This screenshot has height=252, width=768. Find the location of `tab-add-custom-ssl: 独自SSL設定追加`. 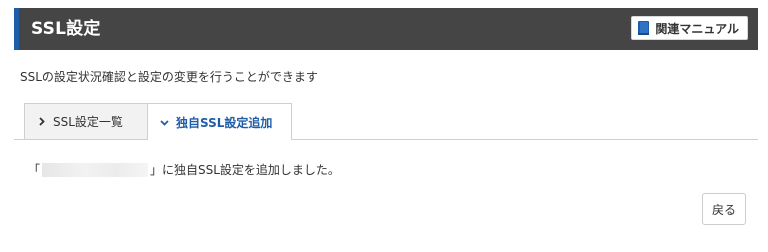

tab-add-custom-ssl: 独自SSL設定追加 is located at coordinates (219, 121).